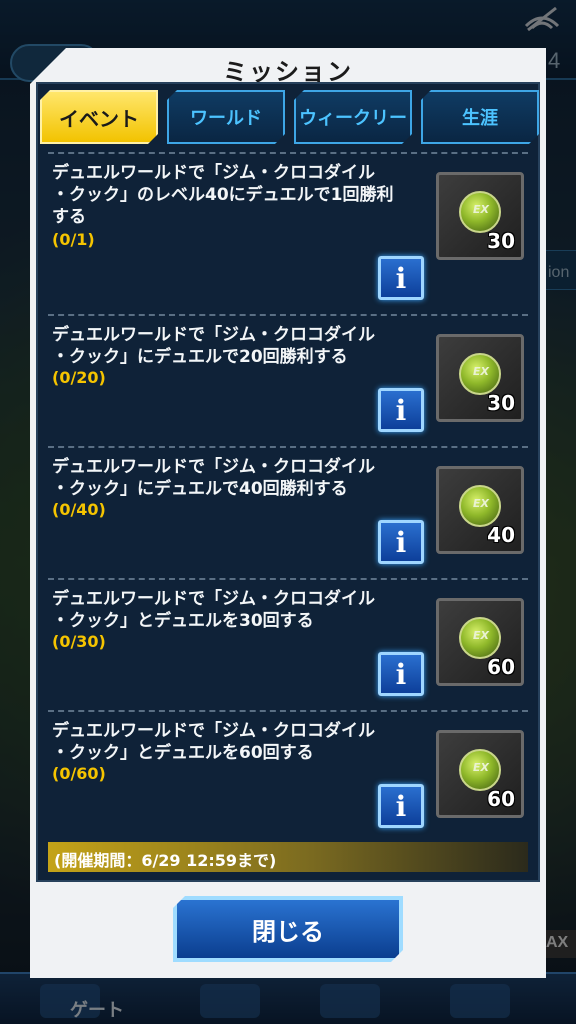 This screenshot has height=1024, width=576. What do you see at coordinates (501, 535) in the screenshot?
I see `reward-quantity: 40` at bounding box center [501, 535].